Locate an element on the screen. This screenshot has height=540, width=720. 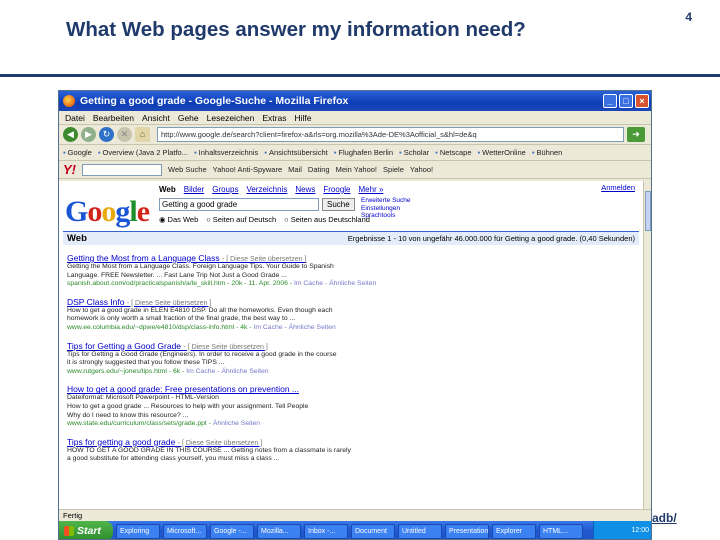
yahoo-item: Mein Yahoo! is located at coordinates (356, 169).